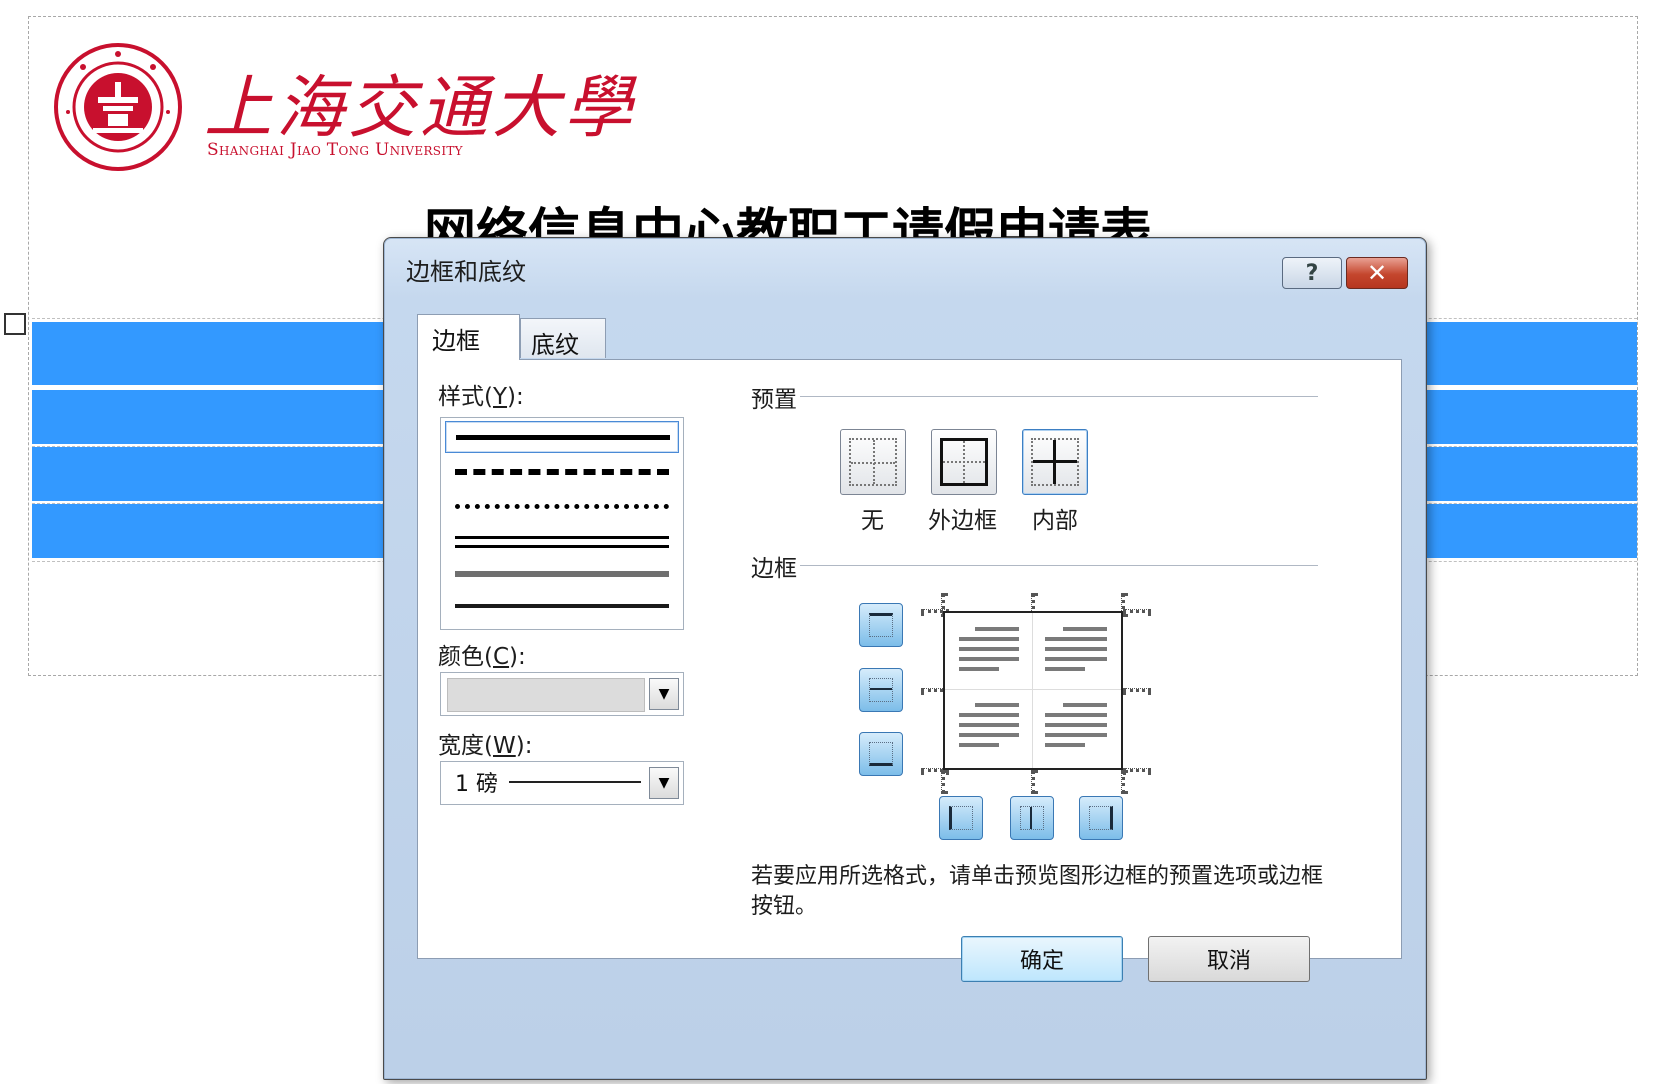 This screenshot has width=1654, height=1084. I want to click on bottom-border-button, so click(881, 754).